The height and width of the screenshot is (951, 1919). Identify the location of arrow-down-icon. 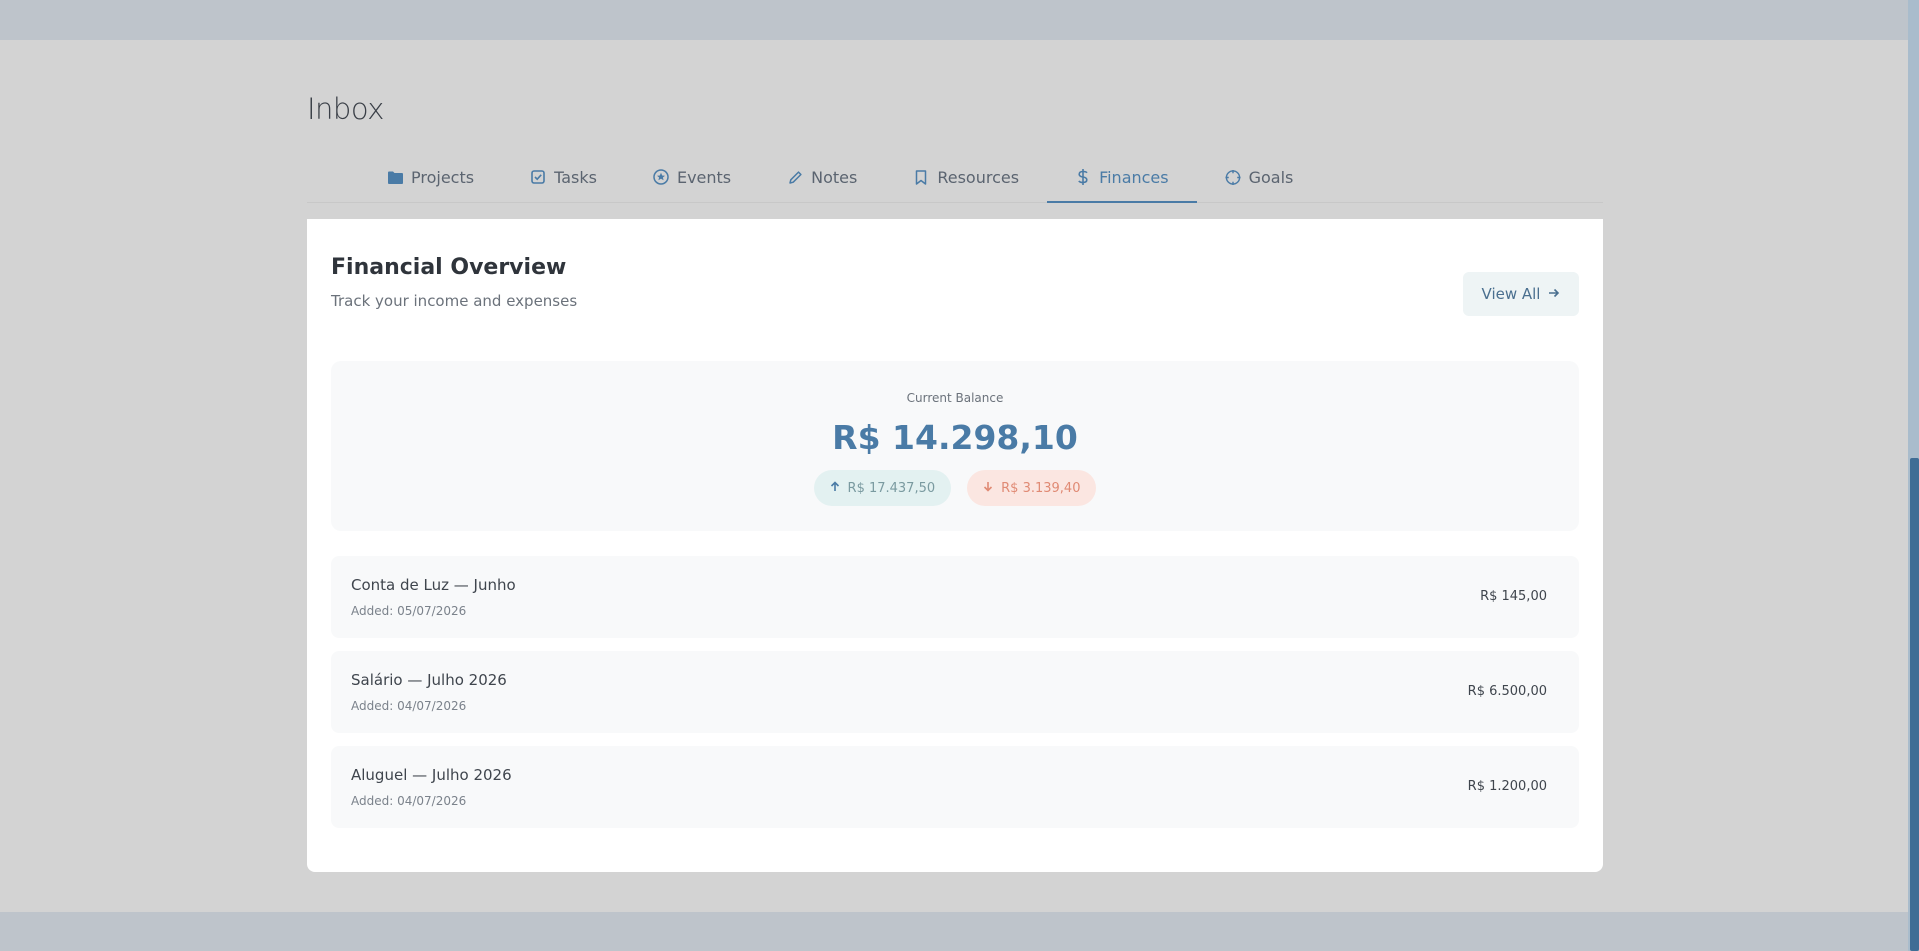
(988, 488).